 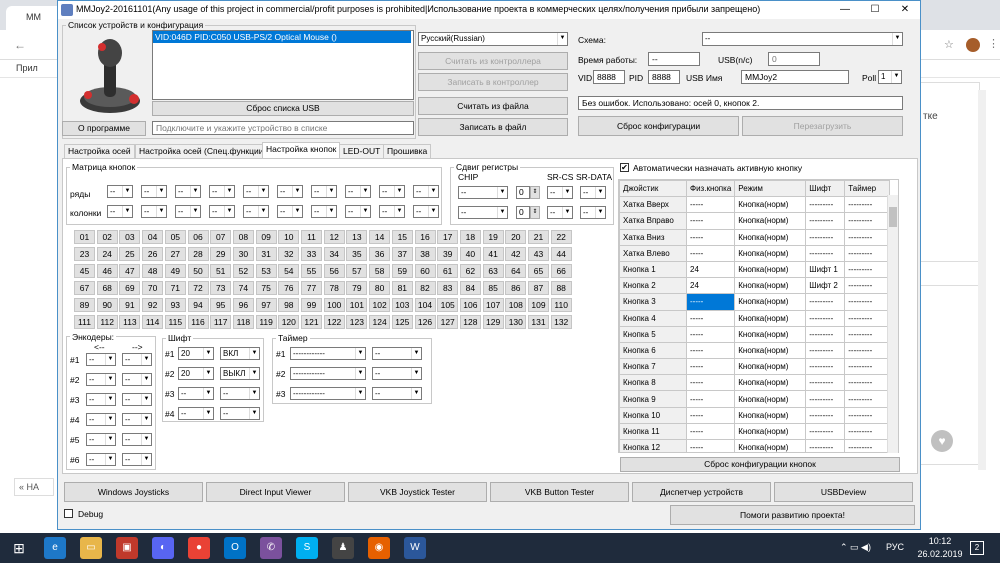 What do you see at coordinates (130, 254) in the screenshot?
I see `button-number-25: 25` at bounding box center [130, 254].